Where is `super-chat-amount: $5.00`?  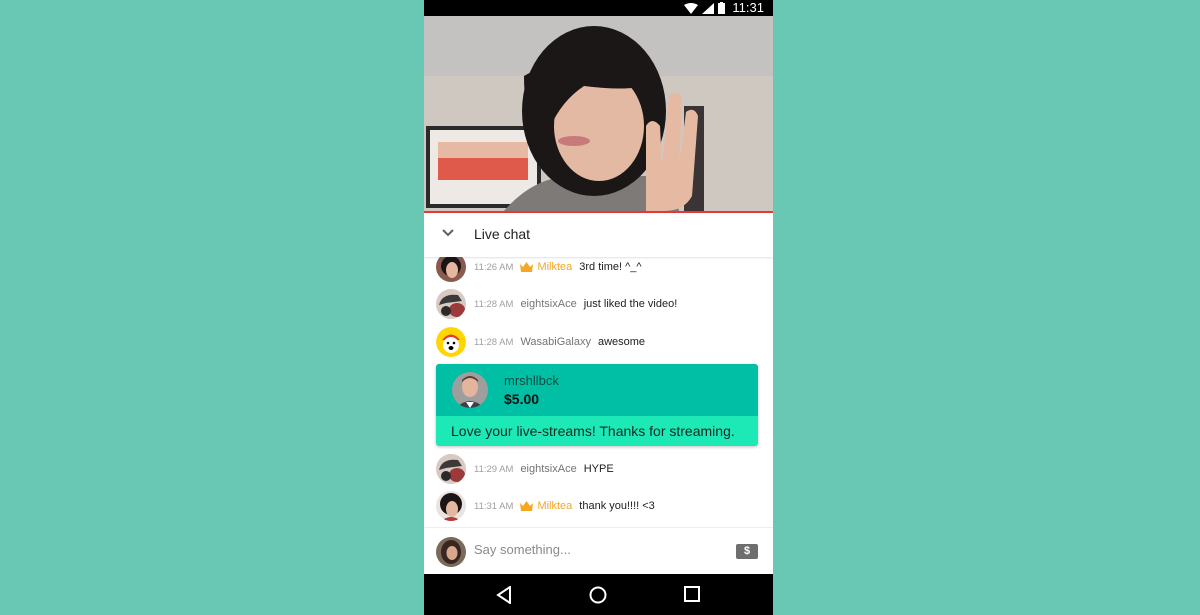
super-chat-amount: $5.00 is located at coordinates (522, 399).